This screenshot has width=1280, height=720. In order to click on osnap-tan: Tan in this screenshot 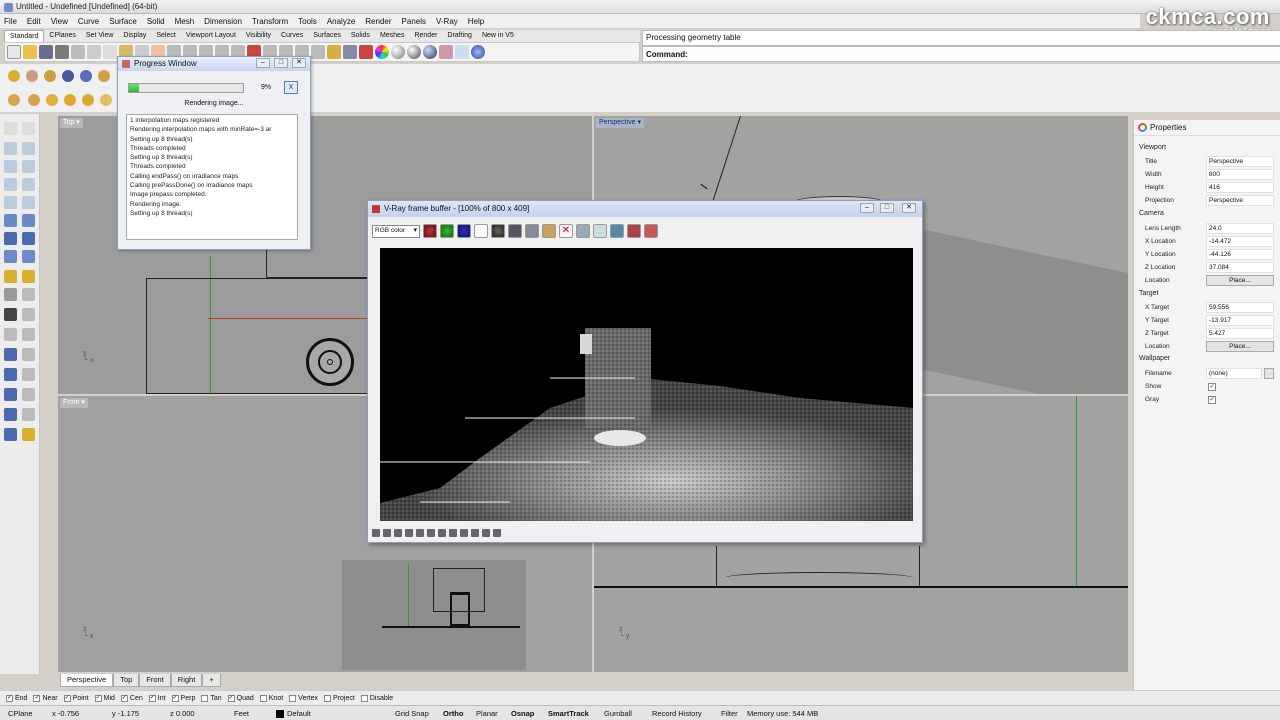, I will do `click(211, 698)`.